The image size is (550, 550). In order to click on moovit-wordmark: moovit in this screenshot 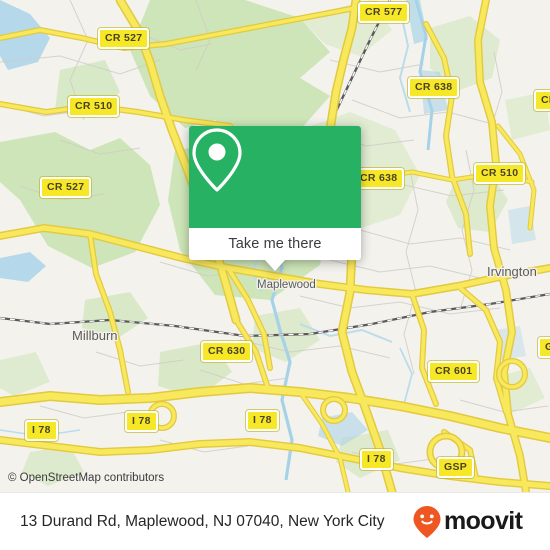, I will do `click(484, 521)`.